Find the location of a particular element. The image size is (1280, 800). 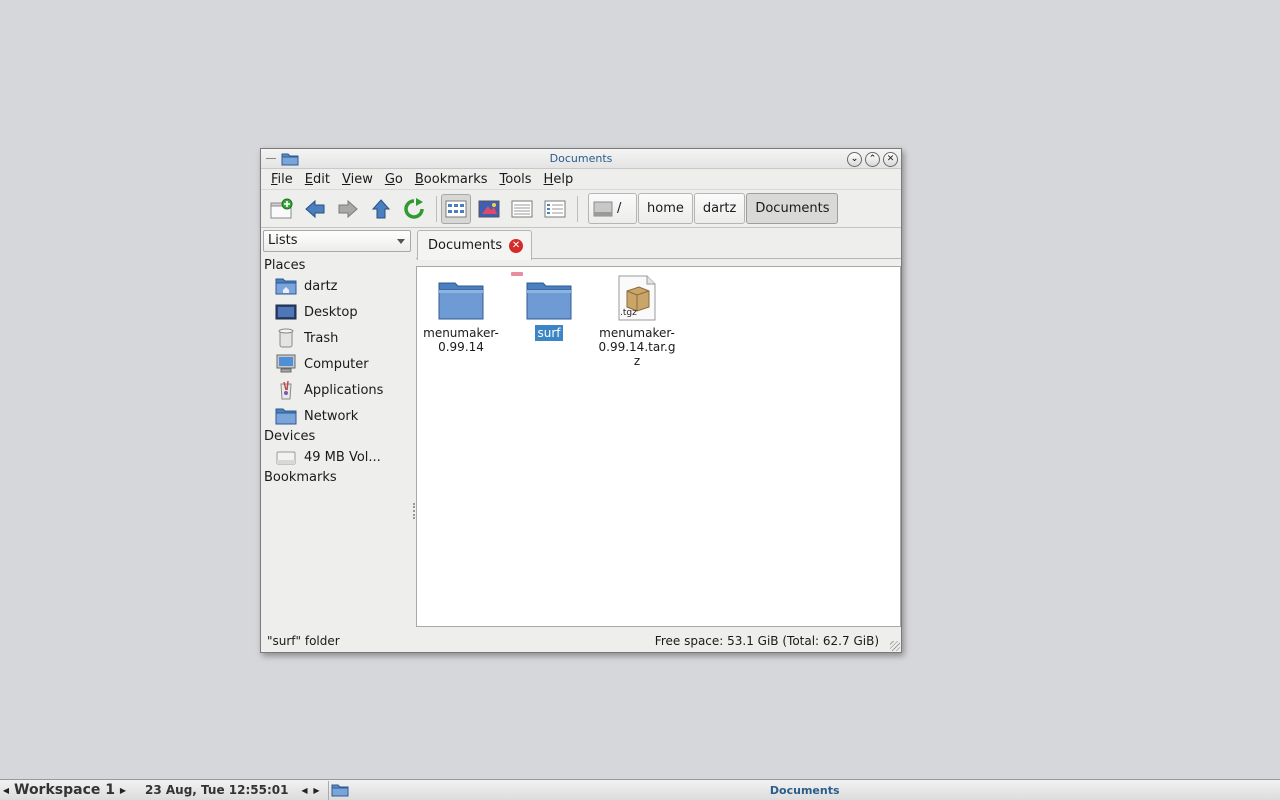

new-tab-button is located at coordinates (282, 209).